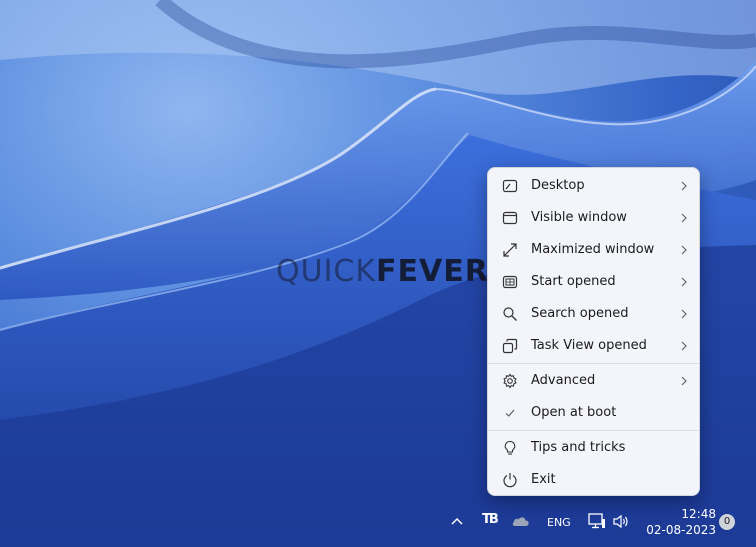 This screenshot has height=547, width=756. Describe the element at coordinates (593, 480) in the screenshot. I see `menu-item-exit: Exit` at that location.